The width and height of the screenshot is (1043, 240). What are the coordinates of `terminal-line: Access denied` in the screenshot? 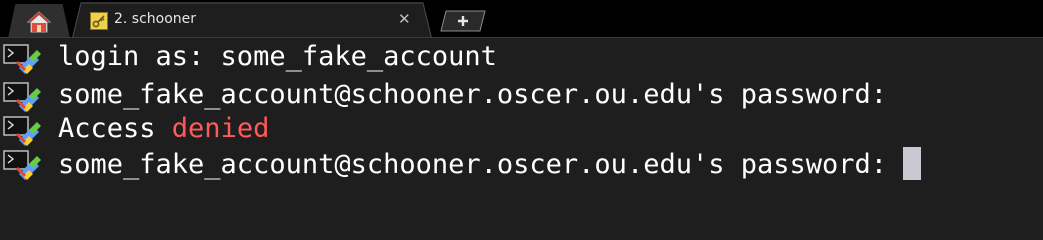 It's located at (134, 129).